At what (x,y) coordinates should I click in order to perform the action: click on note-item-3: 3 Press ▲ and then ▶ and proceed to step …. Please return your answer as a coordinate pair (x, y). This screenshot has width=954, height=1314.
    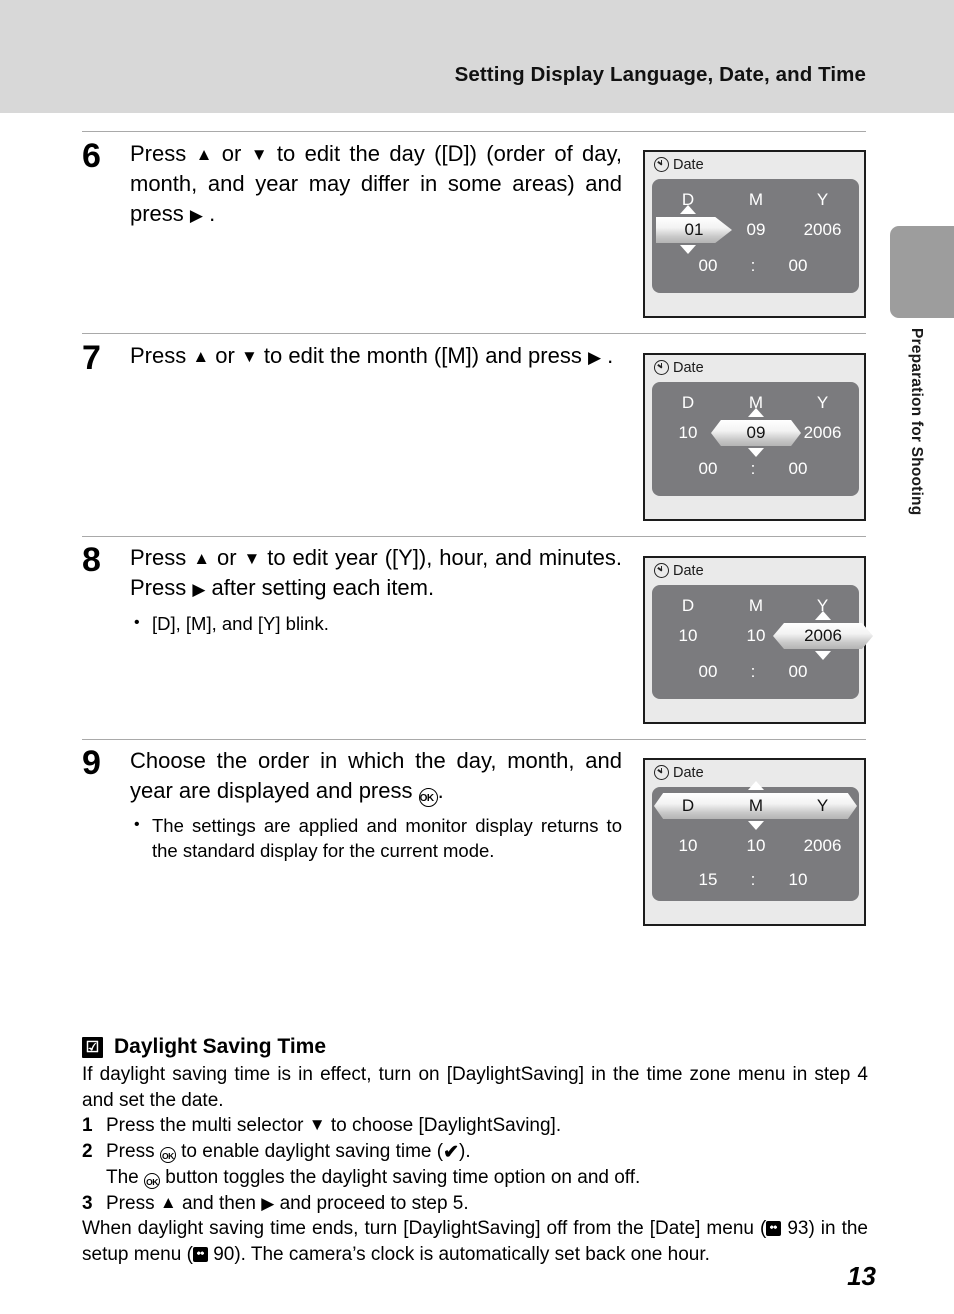
    Looking at the image, I should click on (475, 1204).